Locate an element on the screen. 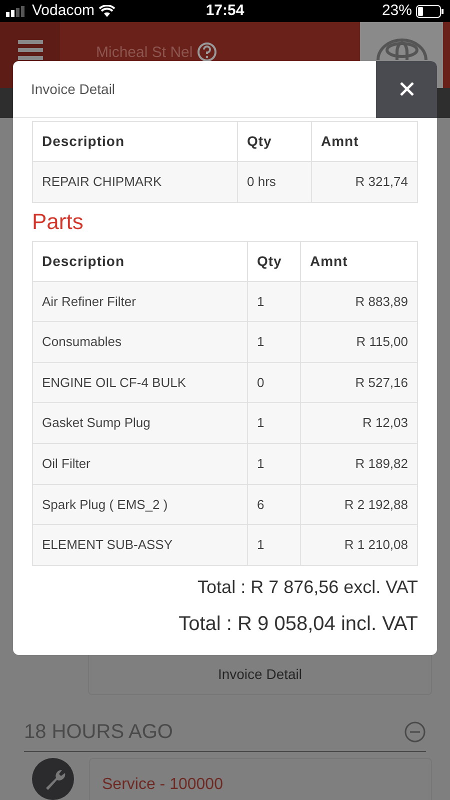 The width and height of the screenshot is (450, 800). column-header: Qty is located at coordinates (274, 261).